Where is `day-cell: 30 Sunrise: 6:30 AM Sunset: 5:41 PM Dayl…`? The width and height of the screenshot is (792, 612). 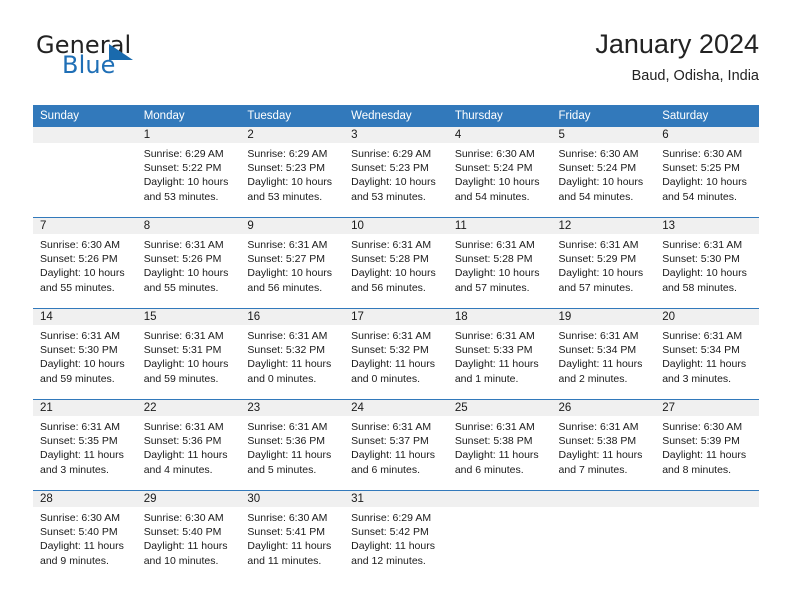
day-cell: 30 Sunrise: 6:30 AM Sunset: 5:41 PM Dayl… is located at coordinates (292, 535).